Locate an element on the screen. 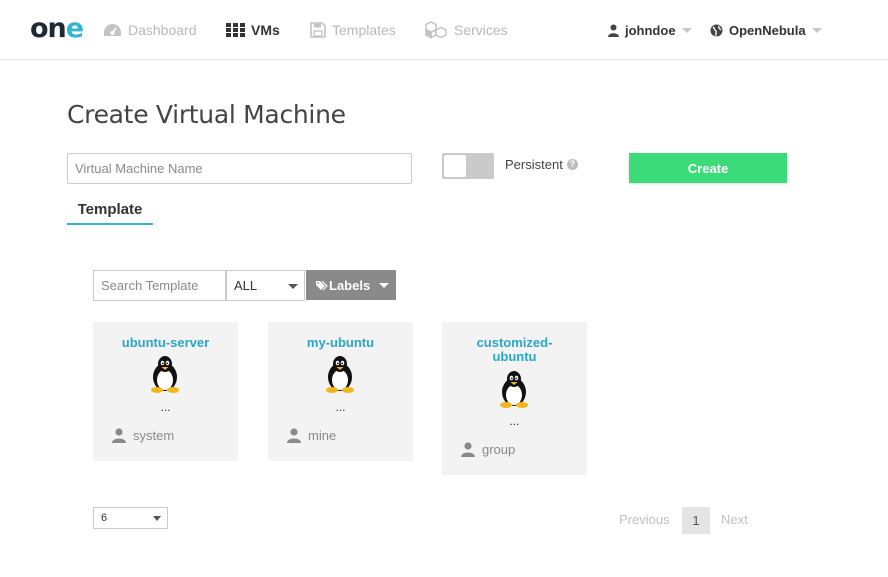 The image size is (888, 577). pagination-page-1: 1 is located at coordinates (696, 520).